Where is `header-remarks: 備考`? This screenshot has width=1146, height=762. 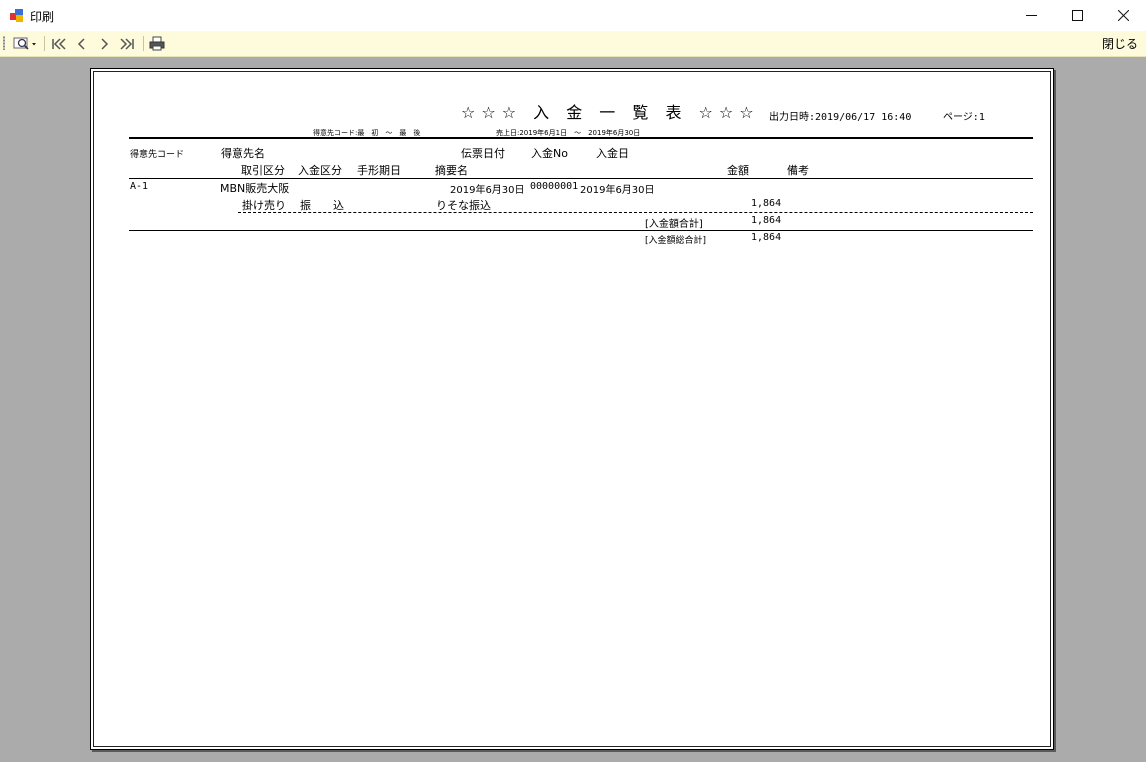
header-remarks: 備考 is located at coordinates (798, 170).